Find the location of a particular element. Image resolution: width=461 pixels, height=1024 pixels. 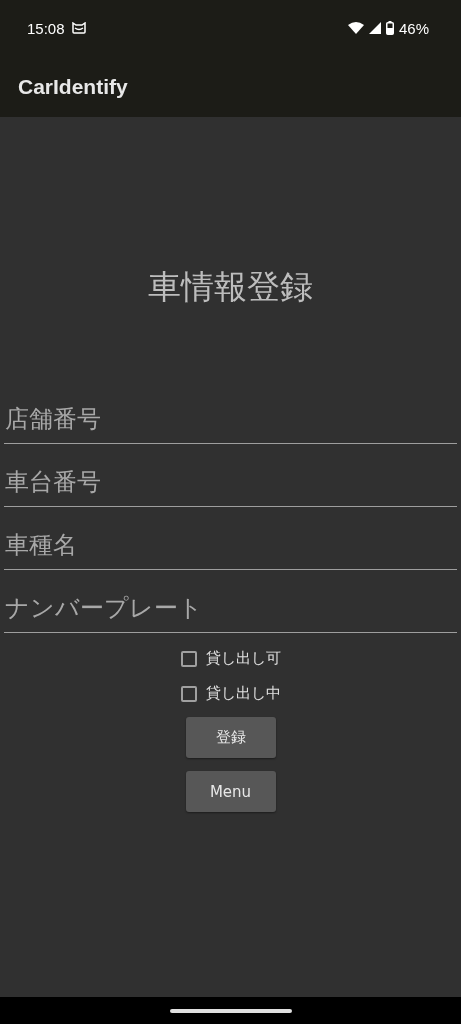

app-title: CarIdentify is located at coordinates (73, 86).